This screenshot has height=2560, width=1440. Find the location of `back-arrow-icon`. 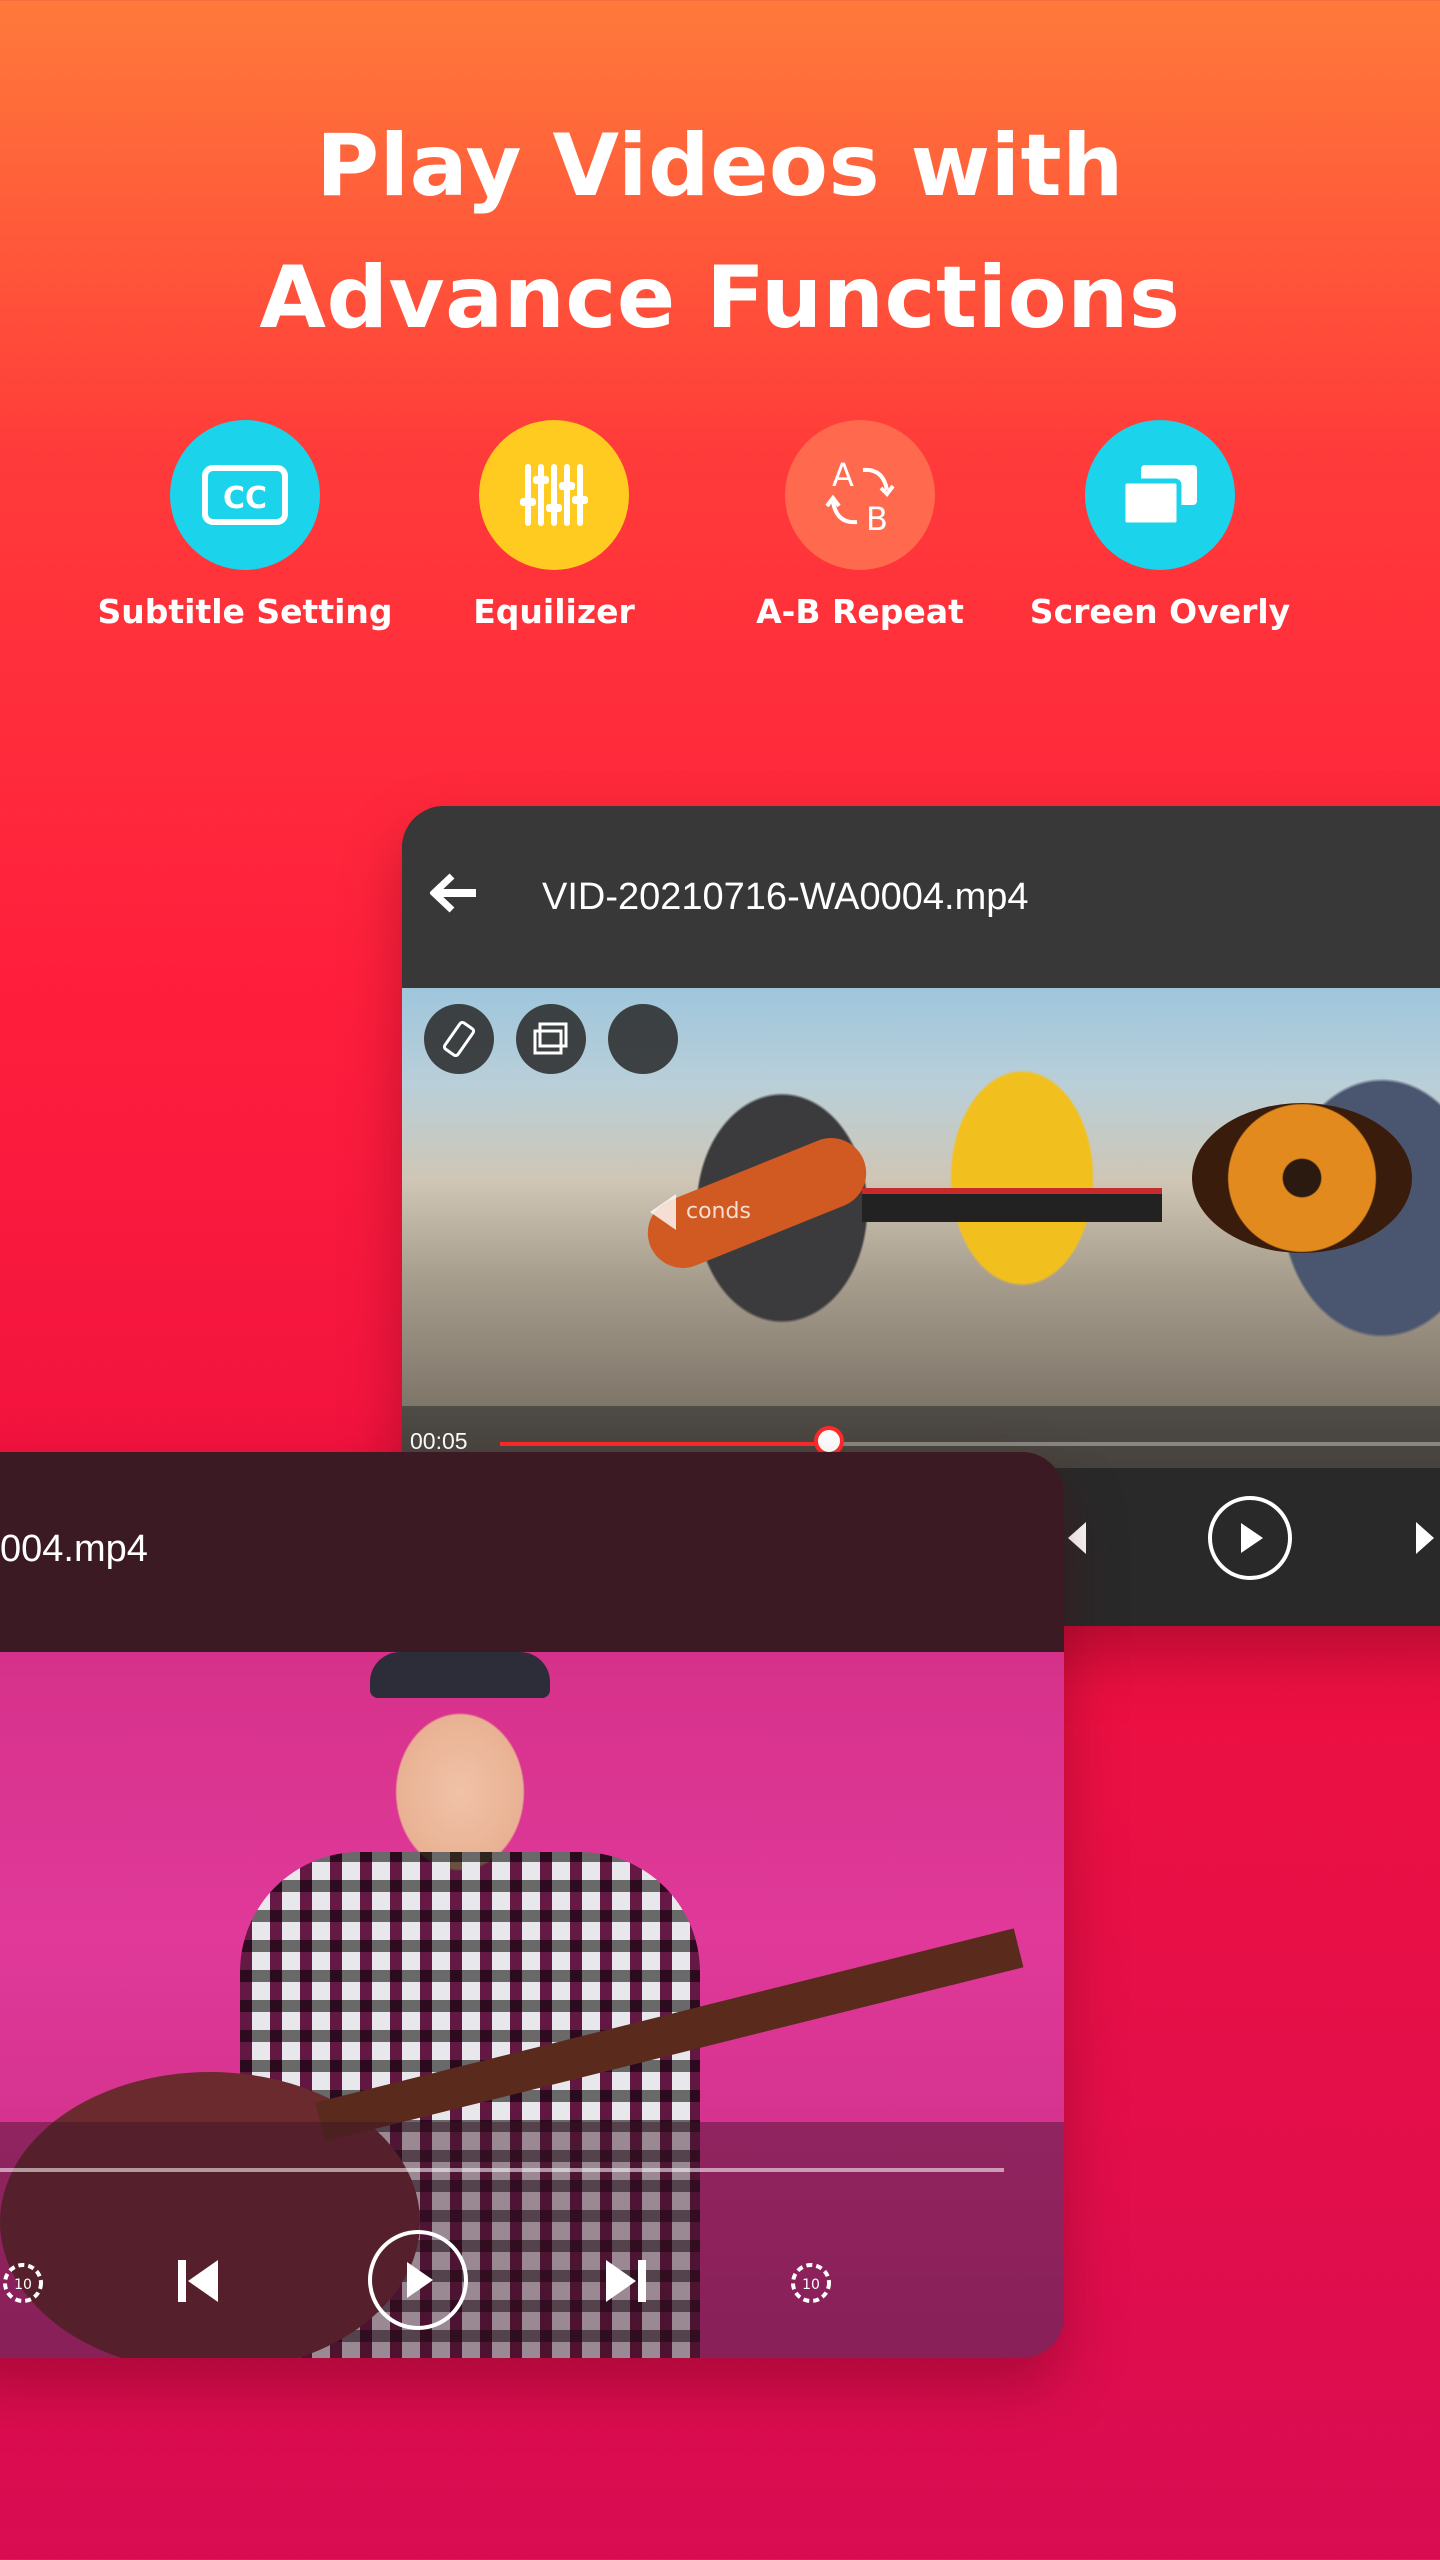

back-arrow-icon is located at coordinates (454, 893).